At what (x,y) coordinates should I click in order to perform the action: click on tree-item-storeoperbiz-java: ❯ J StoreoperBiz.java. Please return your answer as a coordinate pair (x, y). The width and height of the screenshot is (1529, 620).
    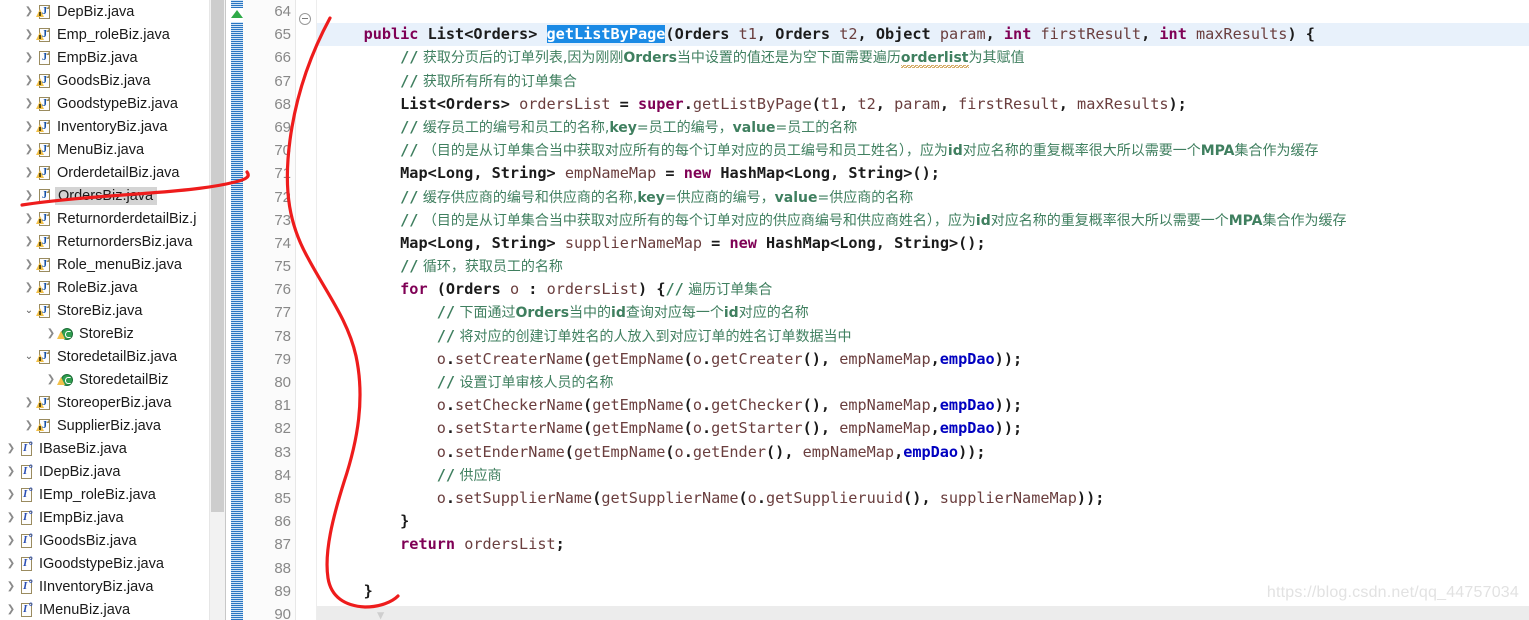
    Looking at the image, I should click on (112, 402).